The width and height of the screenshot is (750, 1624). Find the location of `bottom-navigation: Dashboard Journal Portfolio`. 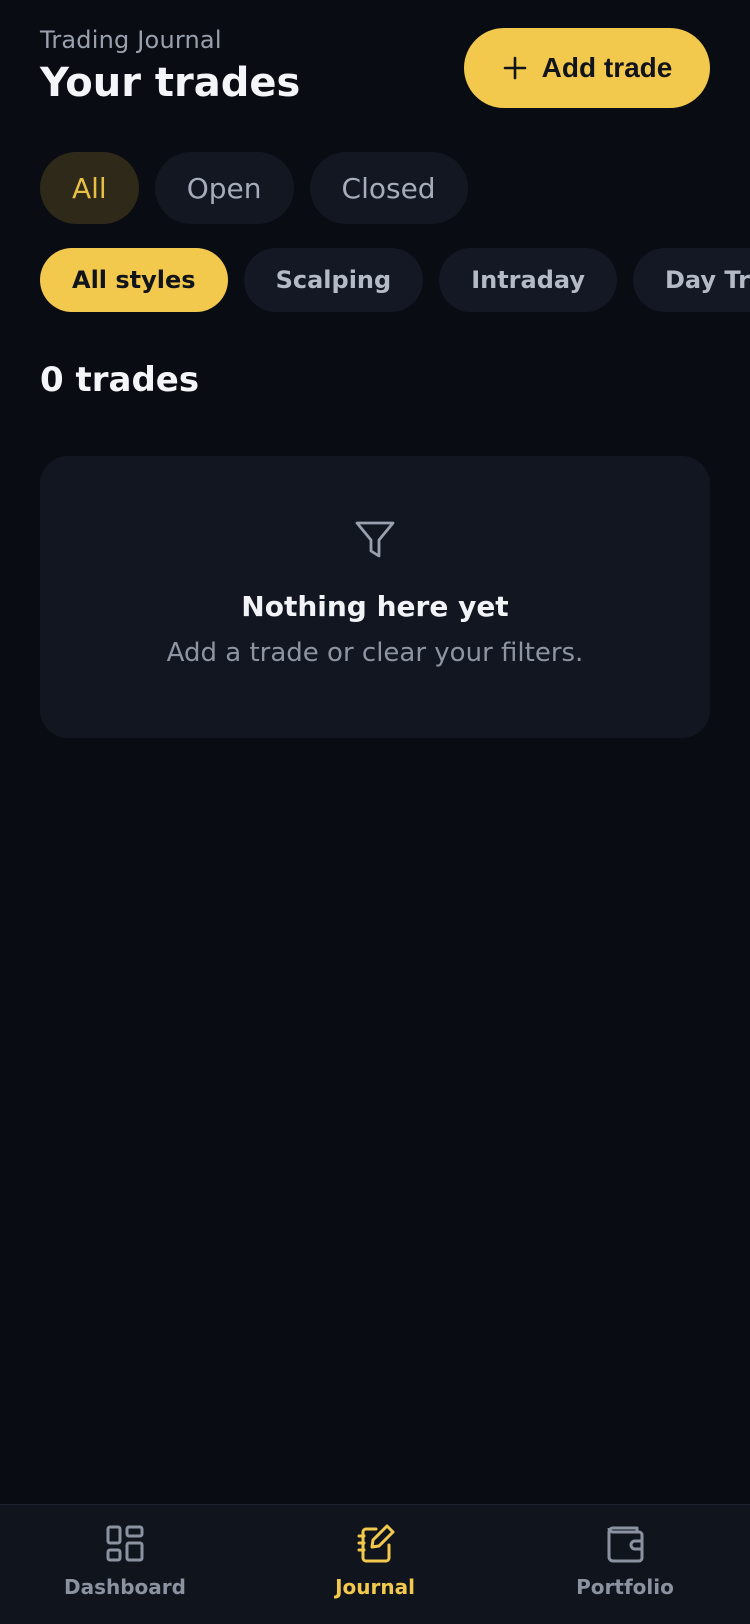

bottom-navigation: Dashboard Journal Portfolio is located at coordinates (375, 1564).